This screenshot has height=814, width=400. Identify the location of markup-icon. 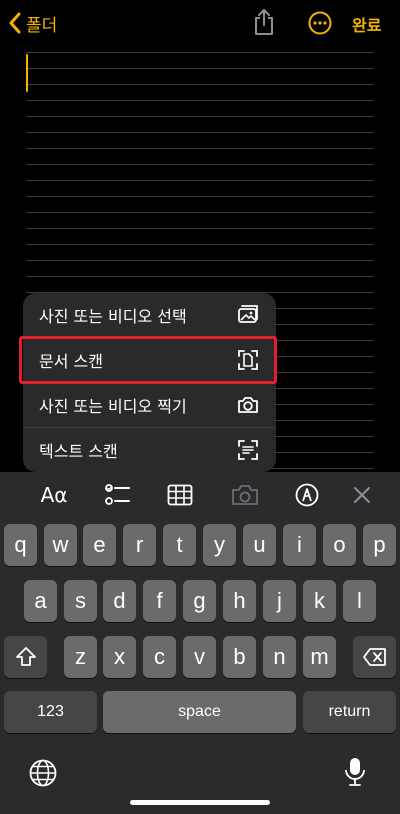
(307, 495).